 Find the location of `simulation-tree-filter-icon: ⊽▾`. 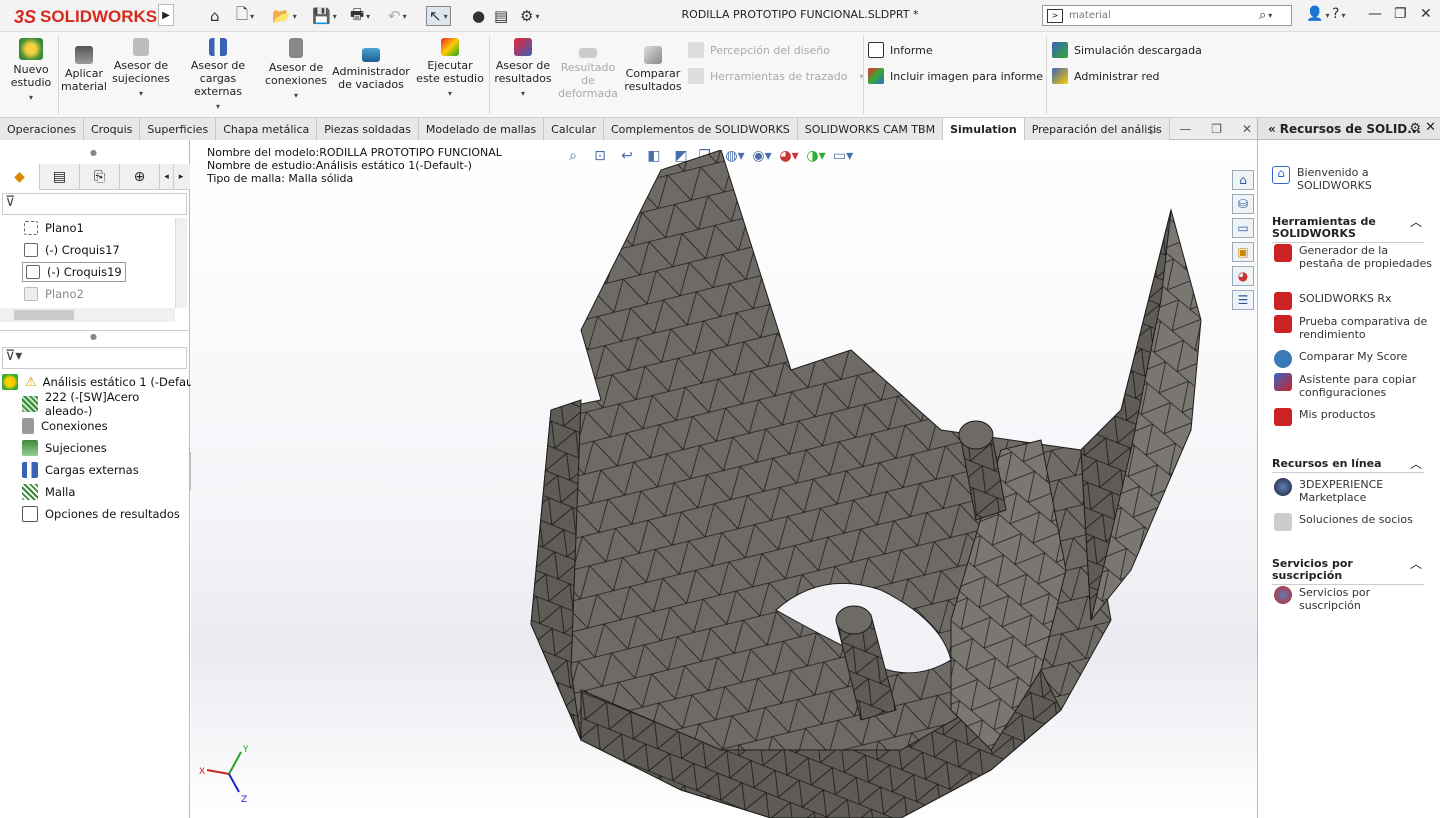

simulation-tree-filter-icon: ⊽▾ is located at coordinates (94, 358).